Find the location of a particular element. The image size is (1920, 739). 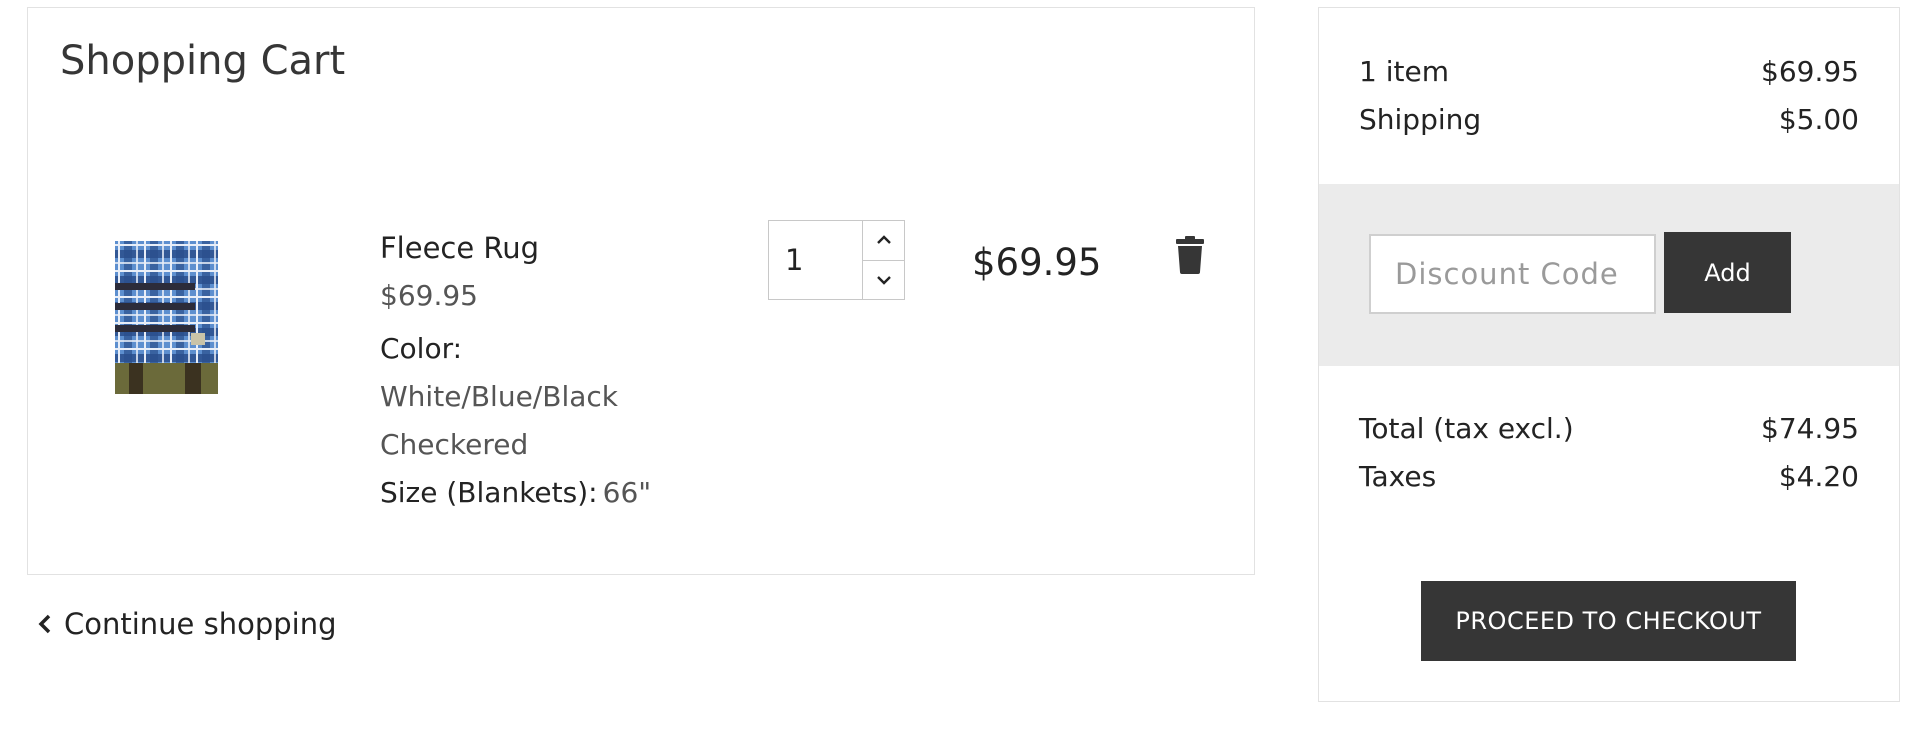

page-title: Shopping Cart is located at coordinates (203, 61).